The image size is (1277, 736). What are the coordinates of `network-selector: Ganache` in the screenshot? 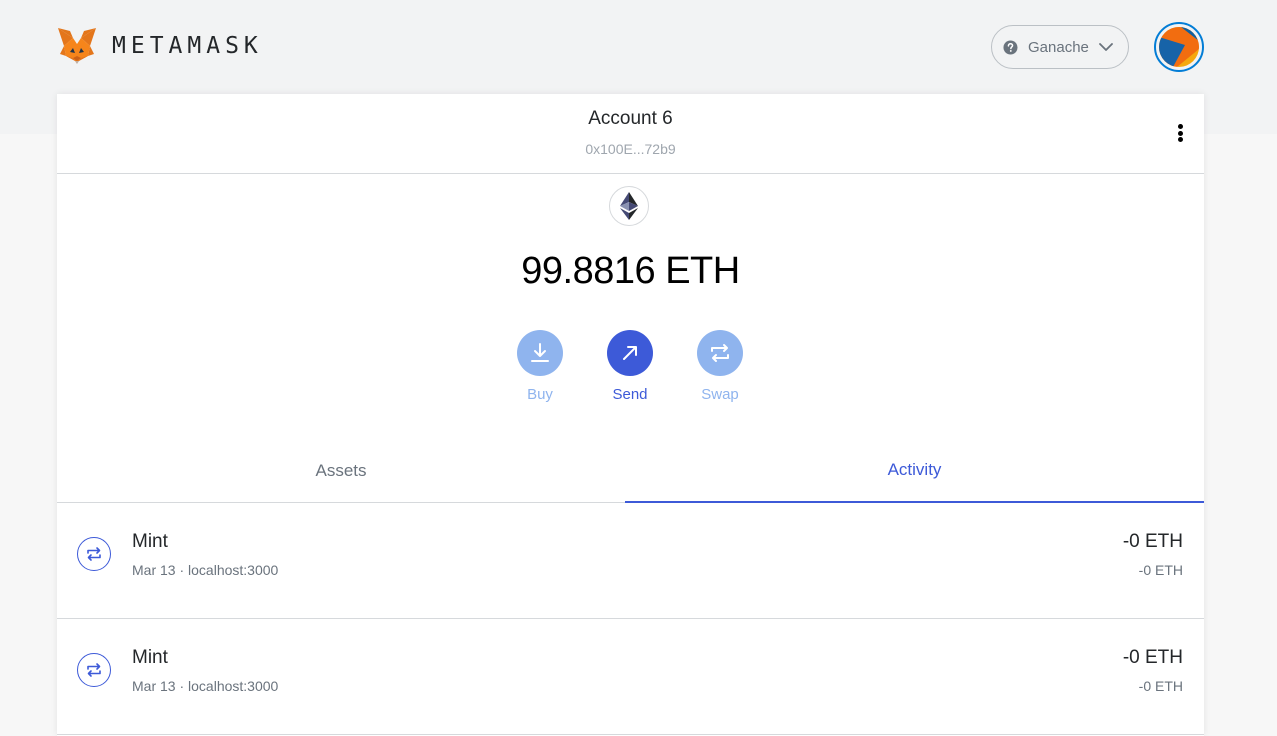 It's located at (1060, 47).